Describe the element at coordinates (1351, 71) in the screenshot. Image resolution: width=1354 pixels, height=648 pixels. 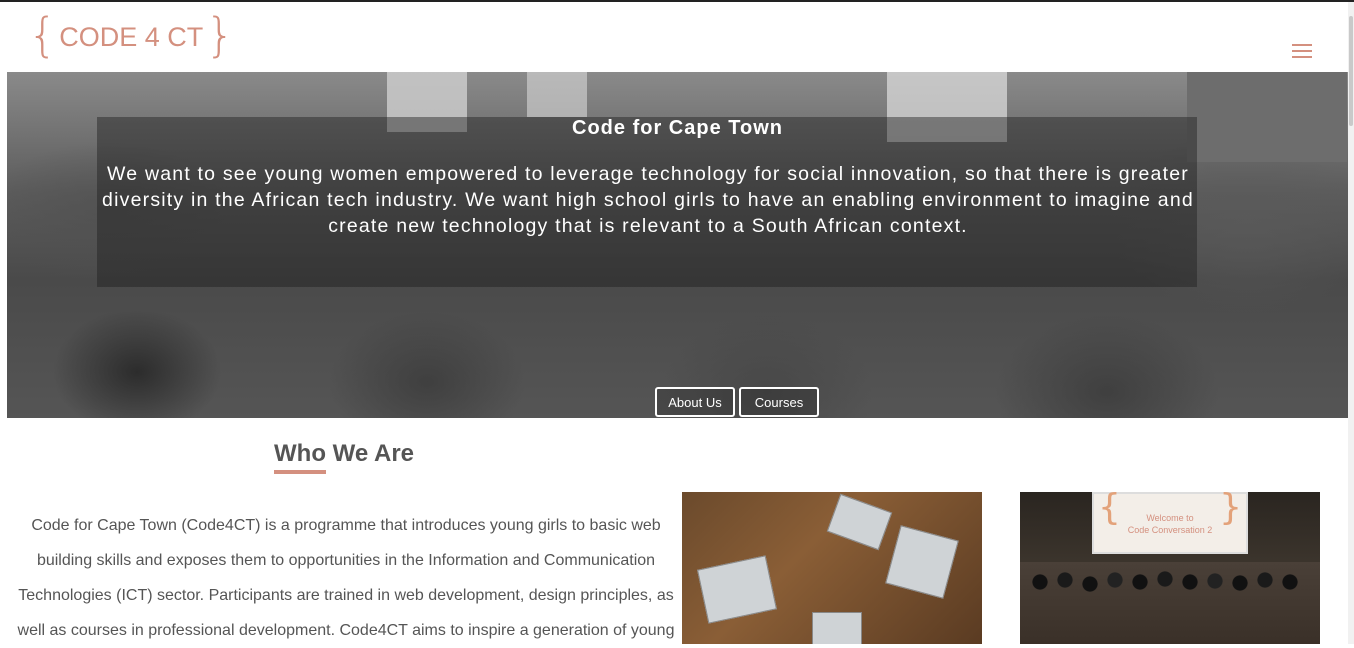
I see `scrollbar-thumb` at that location.